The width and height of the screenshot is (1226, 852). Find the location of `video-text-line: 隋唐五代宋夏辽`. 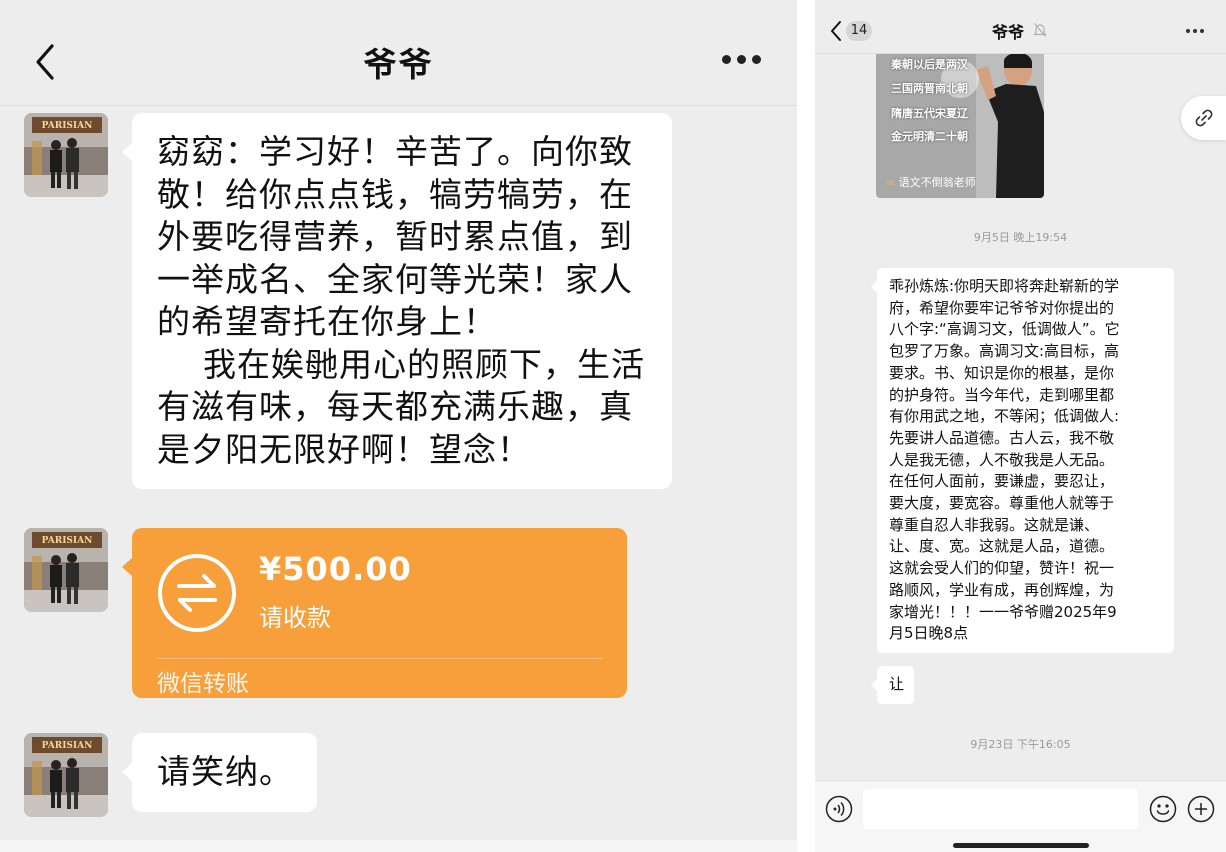

video-text-line: 隋唐五代宋夏辽 is located at coordinates (929, 113).